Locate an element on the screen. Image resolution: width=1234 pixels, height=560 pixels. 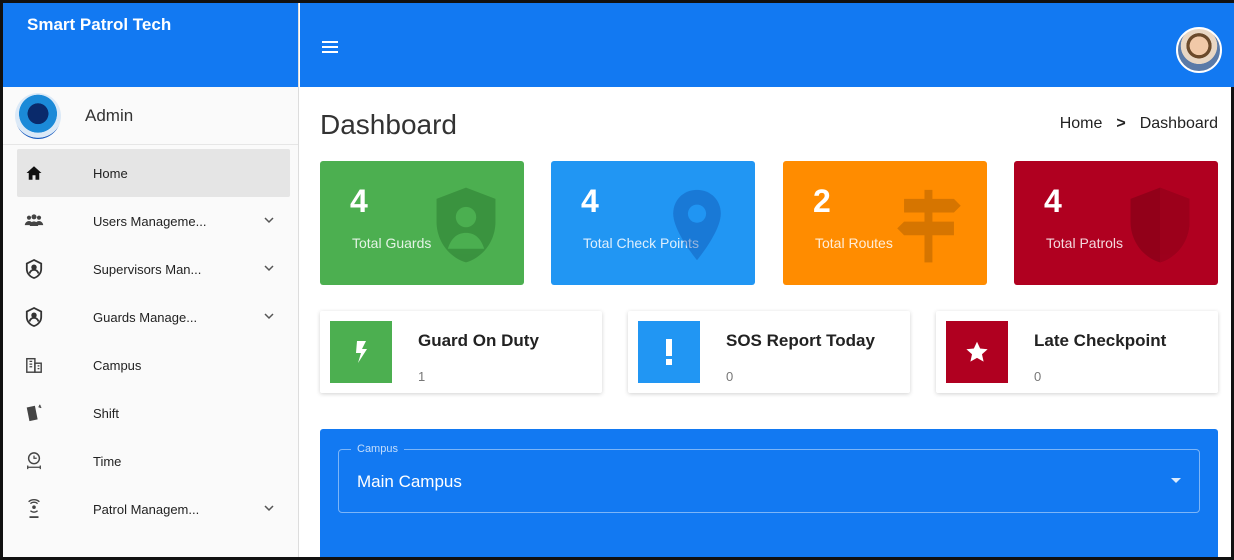
patrol-icon is located at coordinates (34, 509).